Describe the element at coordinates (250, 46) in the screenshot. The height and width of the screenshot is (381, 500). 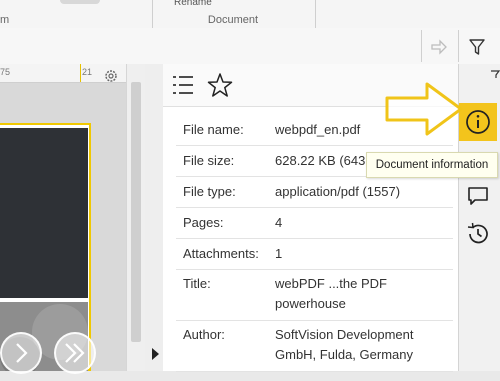
I see `toolbar` at that location.